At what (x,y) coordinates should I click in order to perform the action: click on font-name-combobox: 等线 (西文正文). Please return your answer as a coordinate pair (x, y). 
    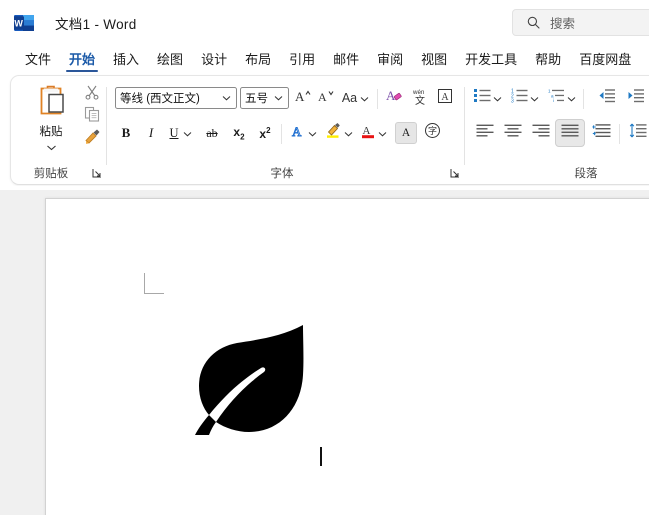
    Looking at the image, I should click on (176, 98).